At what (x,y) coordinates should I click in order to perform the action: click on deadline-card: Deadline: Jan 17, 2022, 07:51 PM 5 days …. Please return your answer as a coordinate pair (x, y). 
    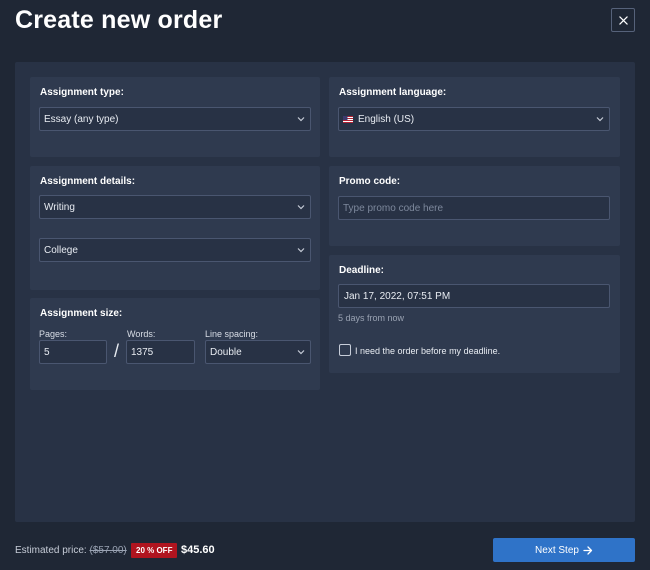
    Looking at the image, I should click on (474, 314).